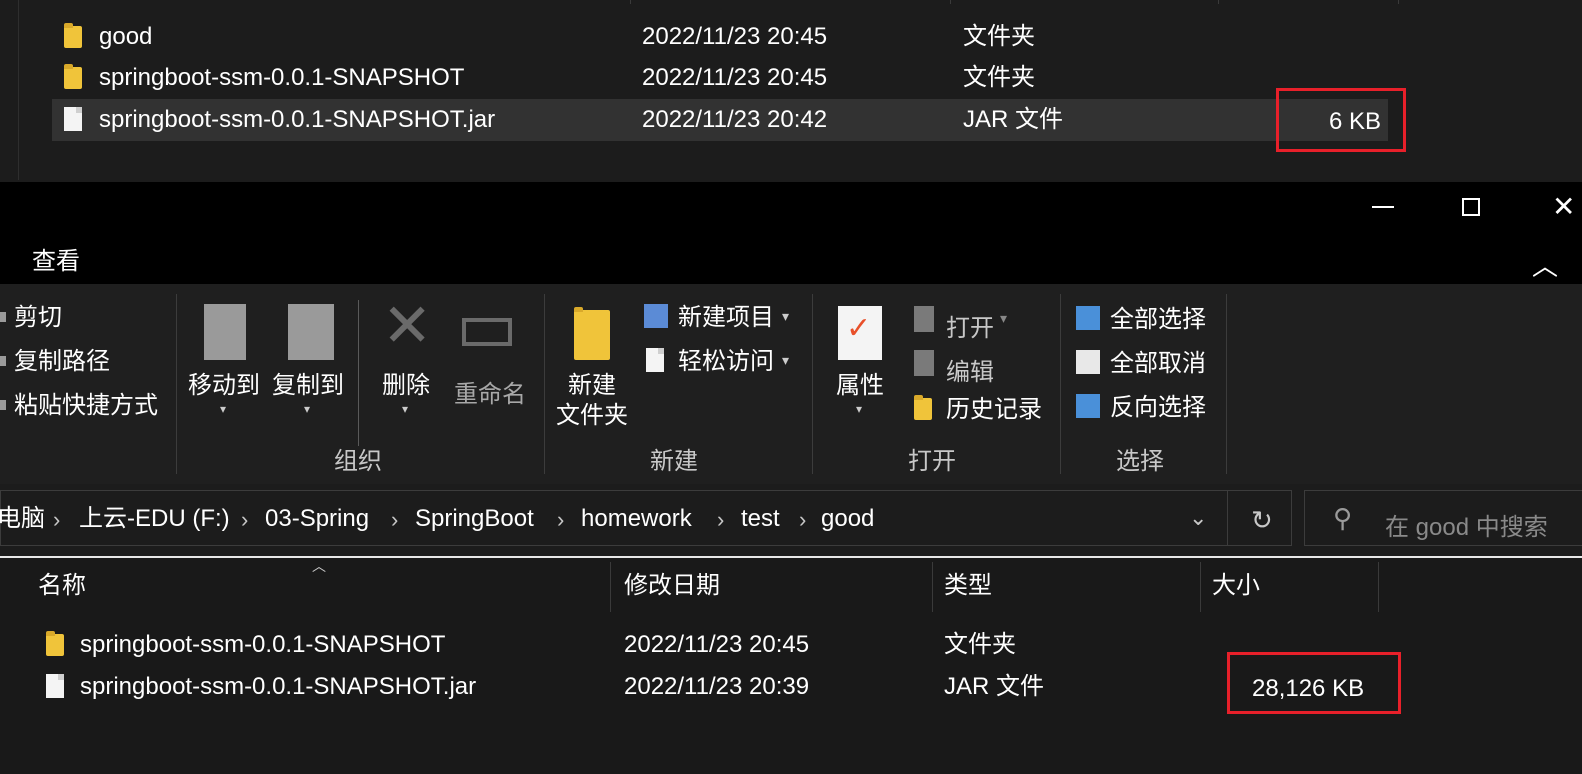  Describe the element at coordinates (970, 372) in the screenshot. I see `edit-label: 编辑` at that location.